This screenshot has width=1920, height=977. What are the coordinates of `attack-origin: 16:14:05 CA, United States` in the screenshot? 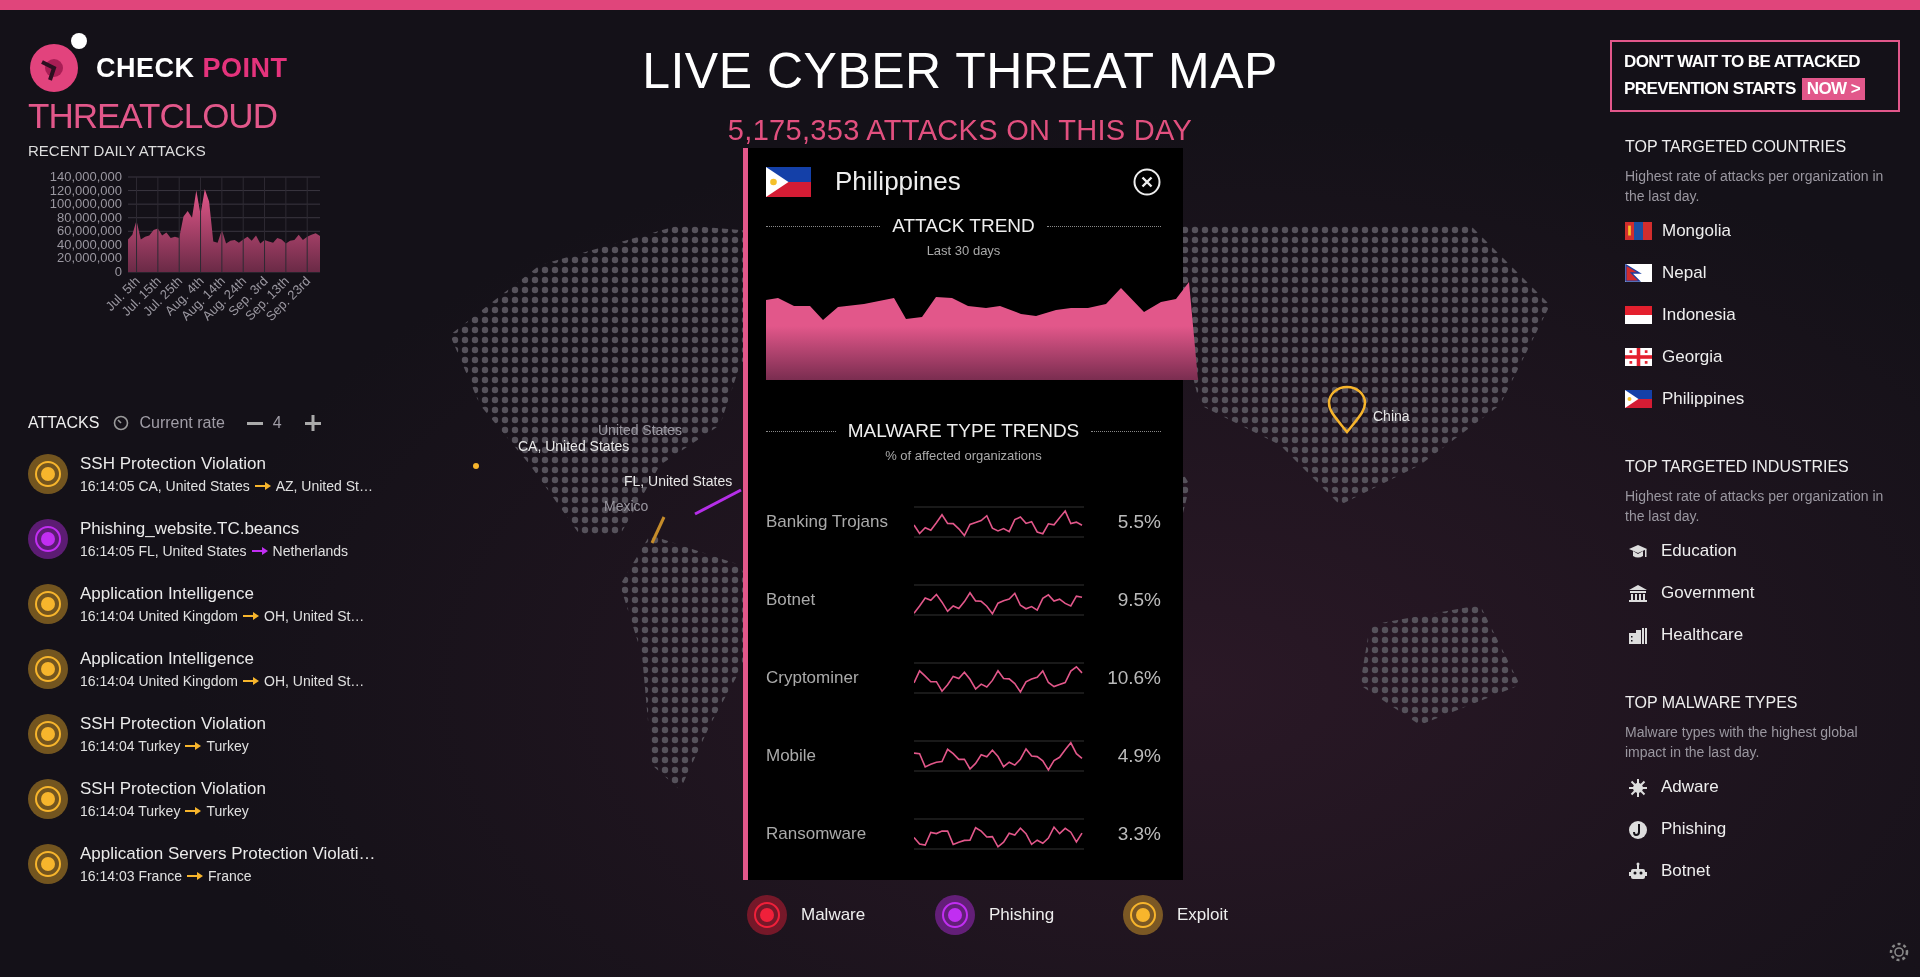 It's located at (165, 486).